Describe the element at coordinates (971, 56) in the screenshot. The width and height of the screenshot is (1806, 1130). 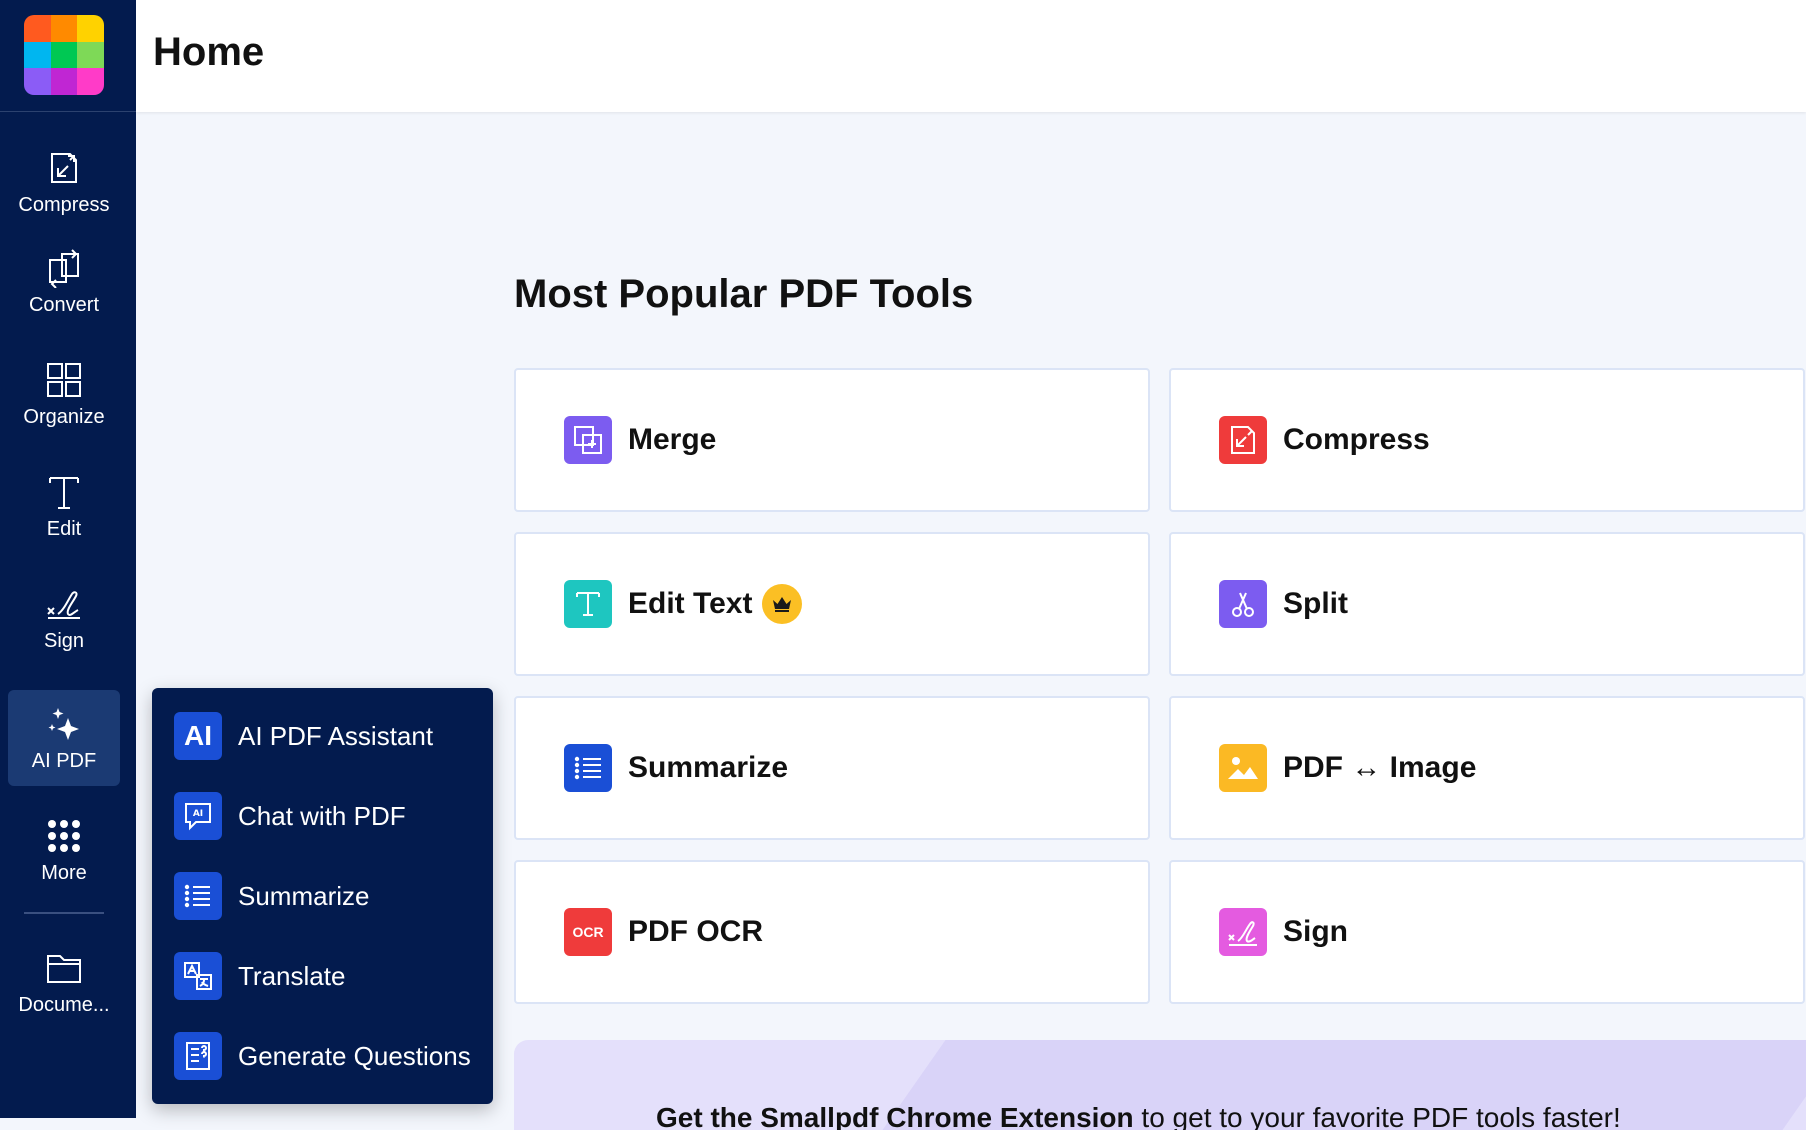
I see `top-header: Home` at that location.